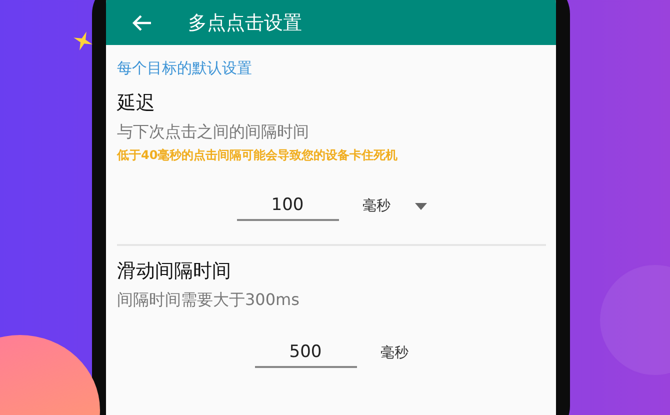 This screenshot has width=670, height=415. I want to click on sparkle-icon, so click(83, 41).